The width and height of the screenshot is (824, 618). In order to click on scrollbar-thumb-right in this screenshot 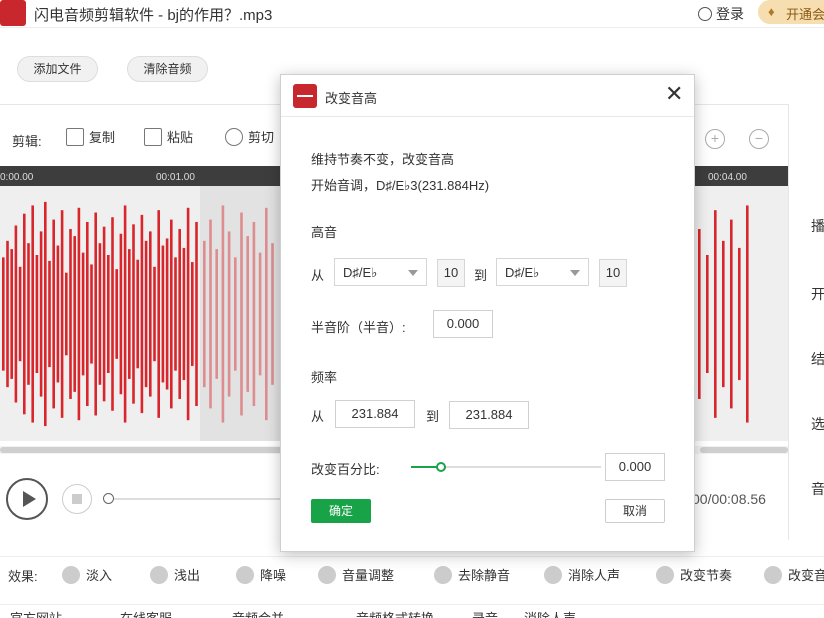, I will do `click(744, 450)`.